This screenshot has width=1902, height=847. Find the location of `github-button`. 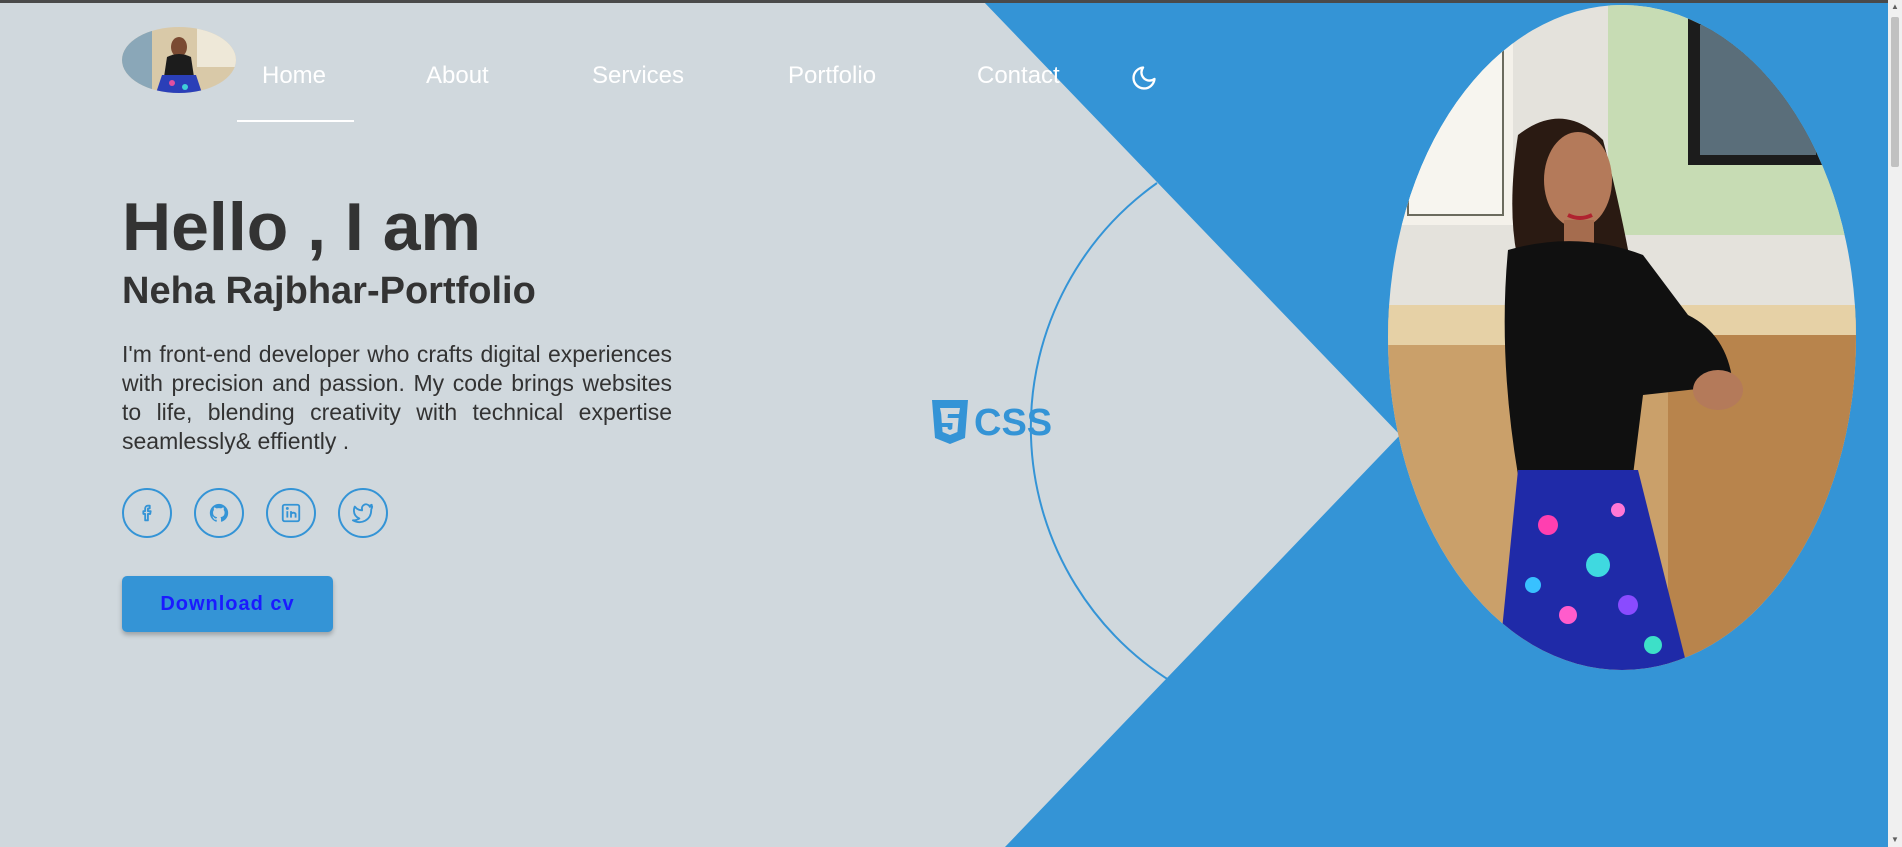

github-button is located at coordinates (219, 513).